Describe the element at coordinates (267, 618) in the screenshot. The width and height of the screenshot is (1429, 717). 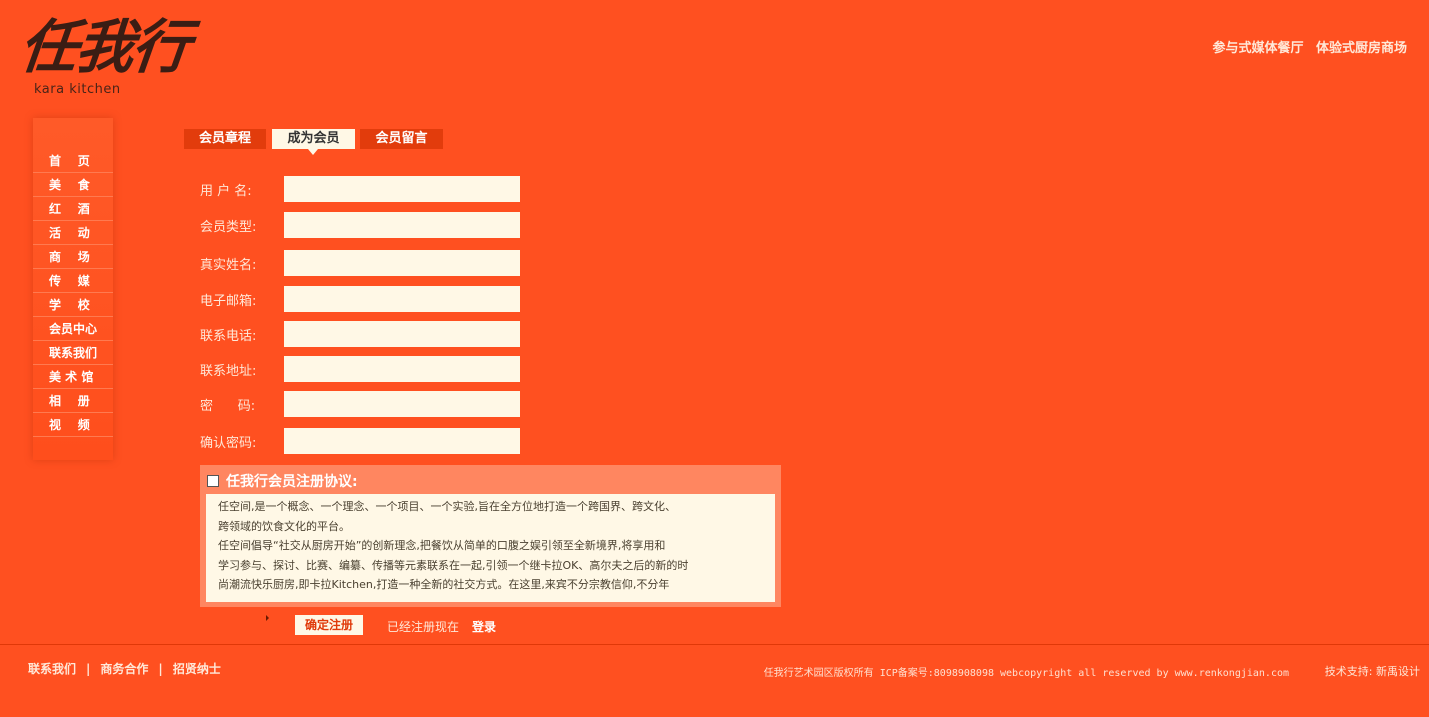
I see `arrow-icon` at that location.